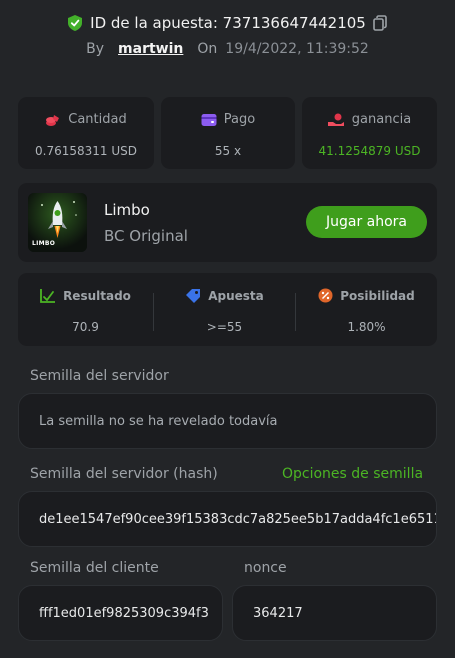 This screenshot has height=658, width=455. I want to click on client-seed-field: fff1ed01ef9825309c394f3, so click(120, 613).